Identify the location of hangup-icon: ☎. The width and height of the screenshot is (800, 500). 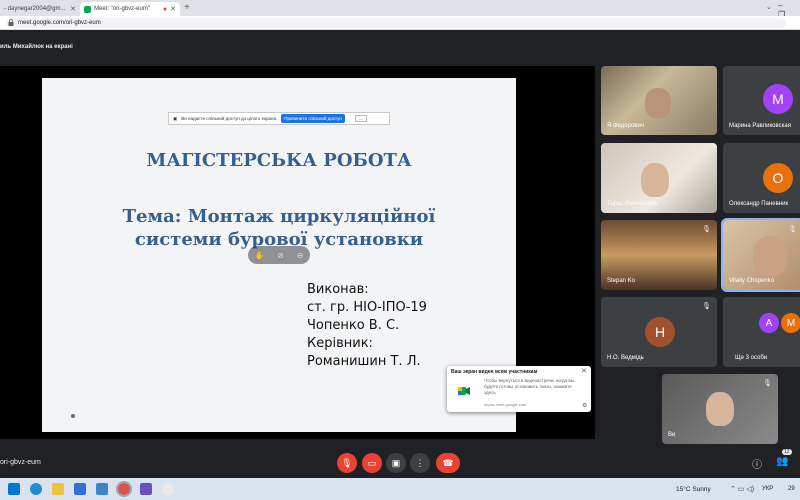
(448, 462).